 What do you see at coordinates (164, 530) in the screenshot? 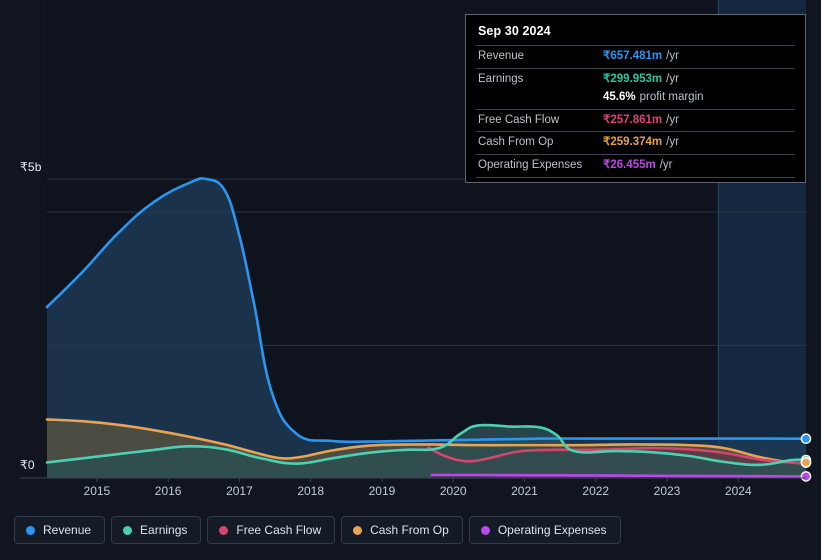
I see `legend-label: Earnings` at bounding box center [164, 530].